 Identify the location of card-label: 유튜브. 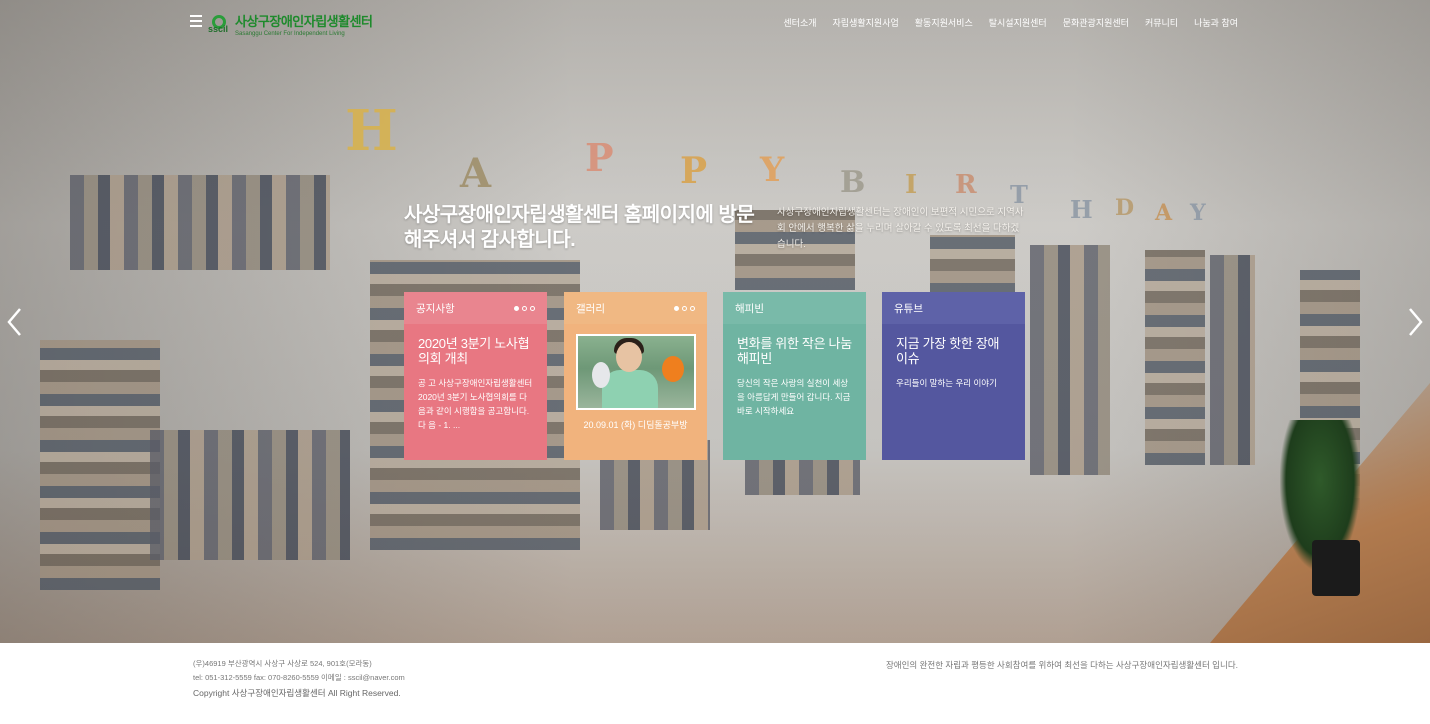
(908, 308).